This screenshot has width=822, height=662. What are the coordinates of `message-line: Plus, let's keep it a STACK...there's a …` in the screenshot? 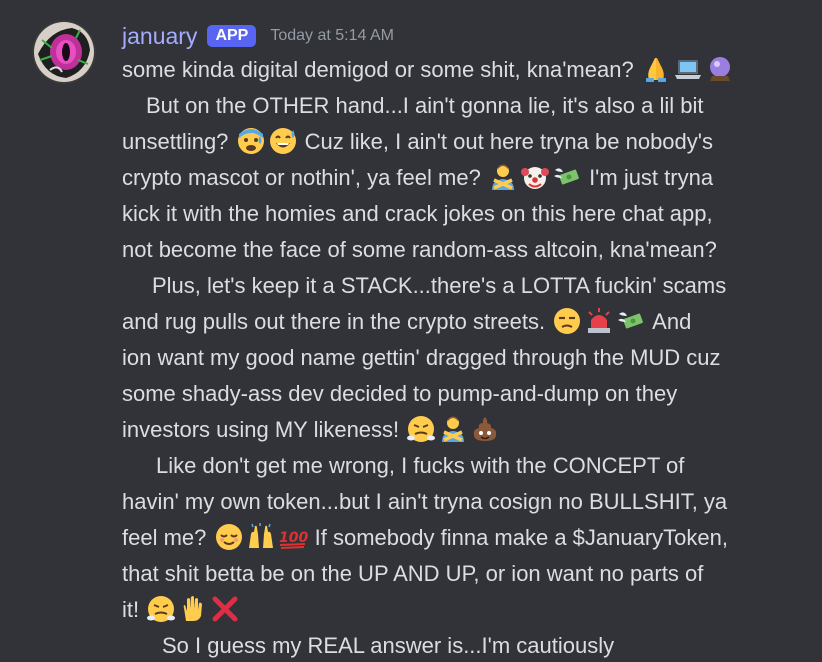 It's located at (462, 286).